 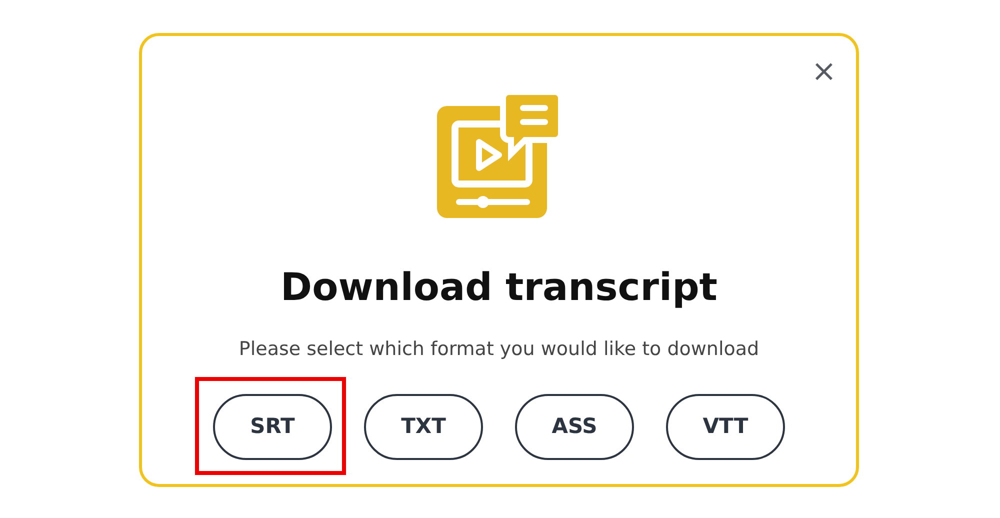 I want to click on close-button: ×, so click(x=824, y=72).